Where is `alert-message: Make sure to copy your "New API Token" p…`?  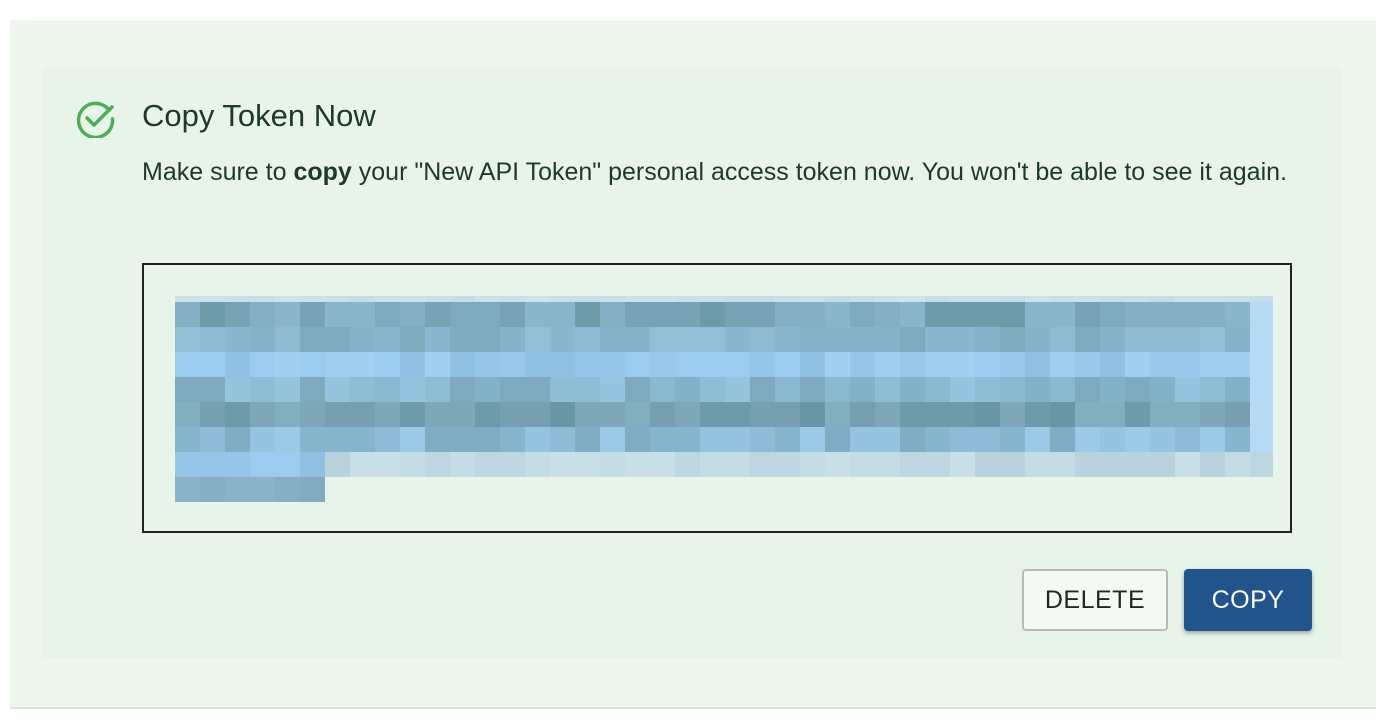
alert-message: Make sure to copy your "New API Token" p… is located at coordinates (722, 172).